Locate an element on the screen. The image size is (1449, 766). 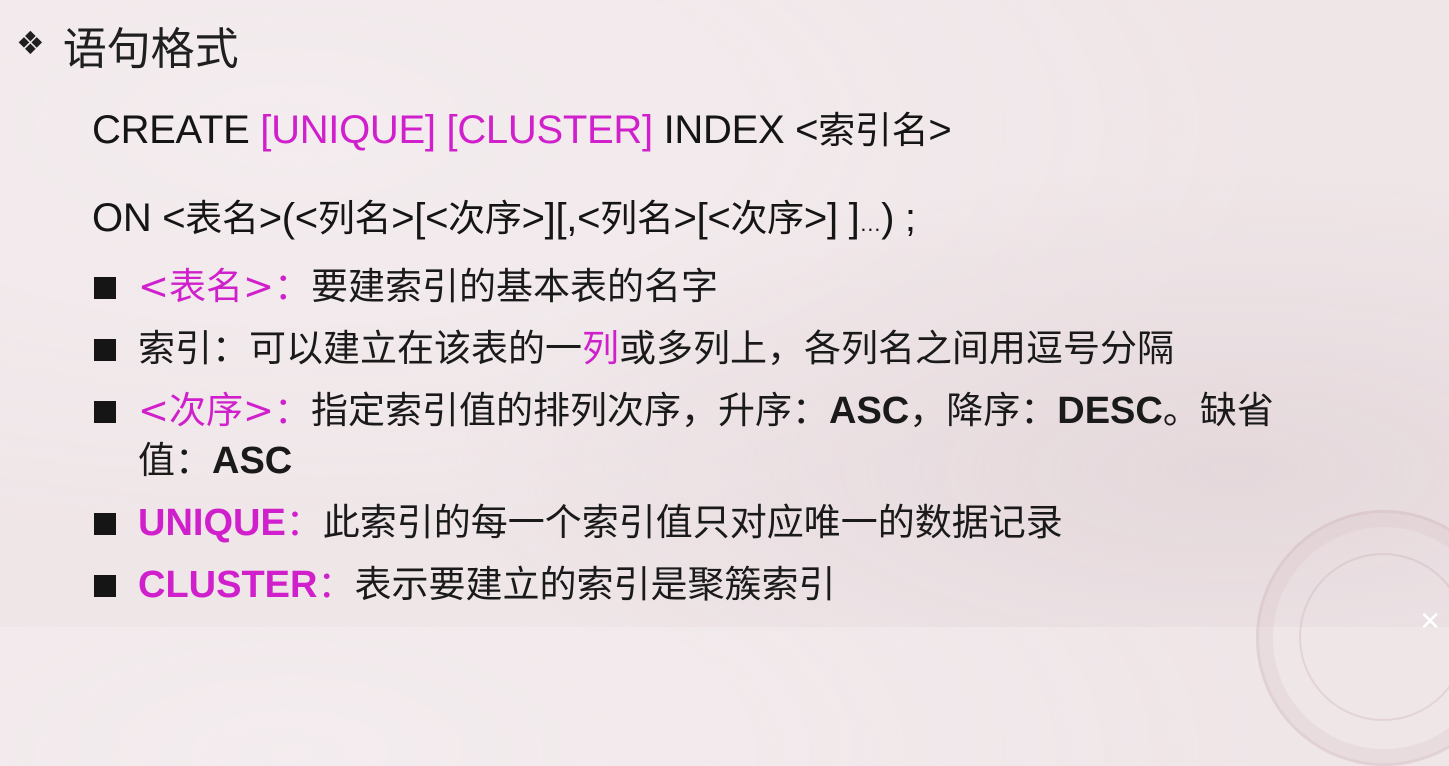
term-description: 要建索引的基本表的名字 is located at coordinates (515, 286).